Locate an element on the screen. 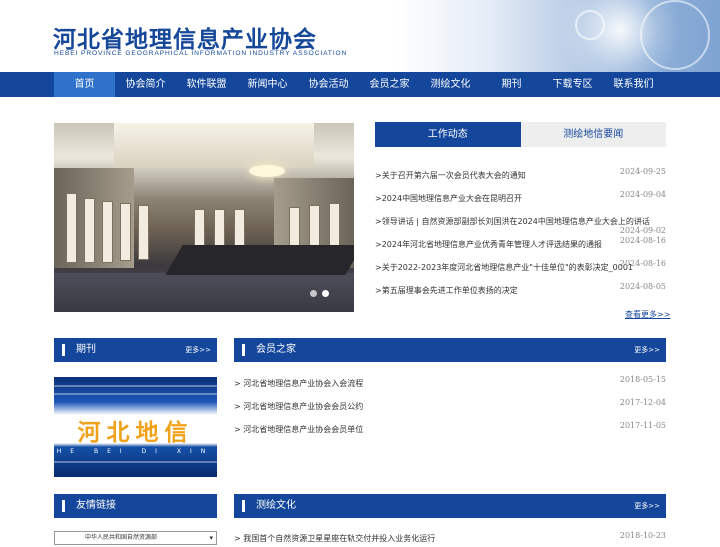  news-title: >2024中国地理信息产业大会在昆明召开 is located at coordinates (448, 198).